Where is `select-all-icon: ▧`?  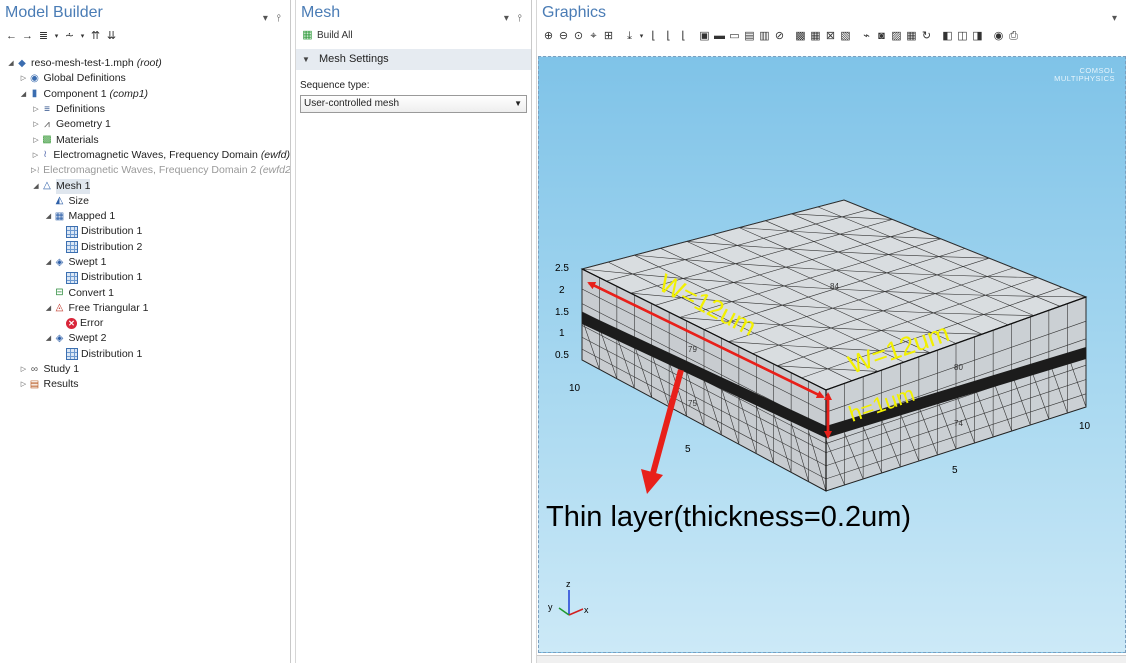
select-all-icon: ▧ is located at coordinates (845, 36).